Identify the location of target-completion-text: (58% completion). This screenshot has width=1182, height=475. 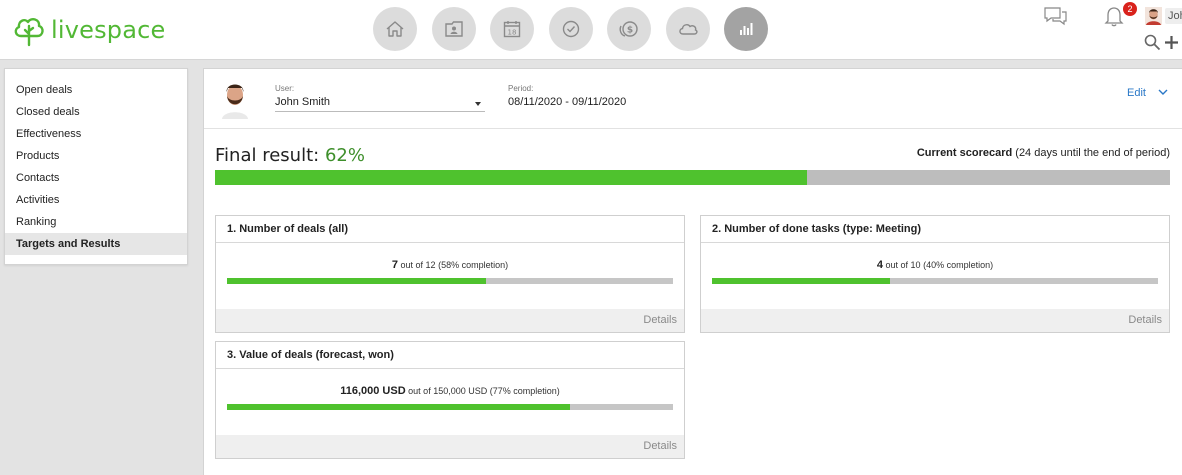
(473, 265).